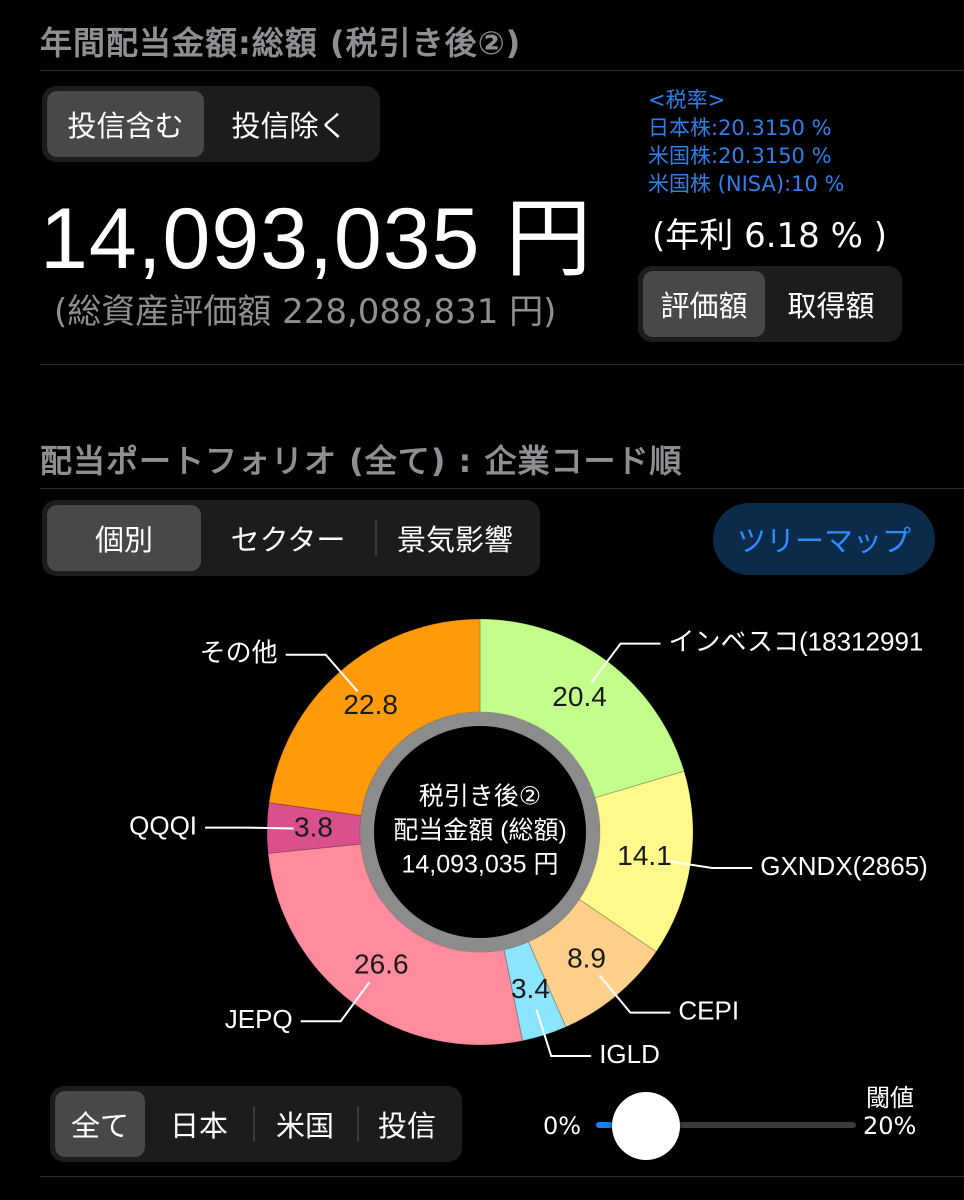 This screenshot has height=1200, width=964. What do you see at coordinates (305, 1124) in the screenshot?
I see `filter-us: 米国` at bounding box center [305, 1124].